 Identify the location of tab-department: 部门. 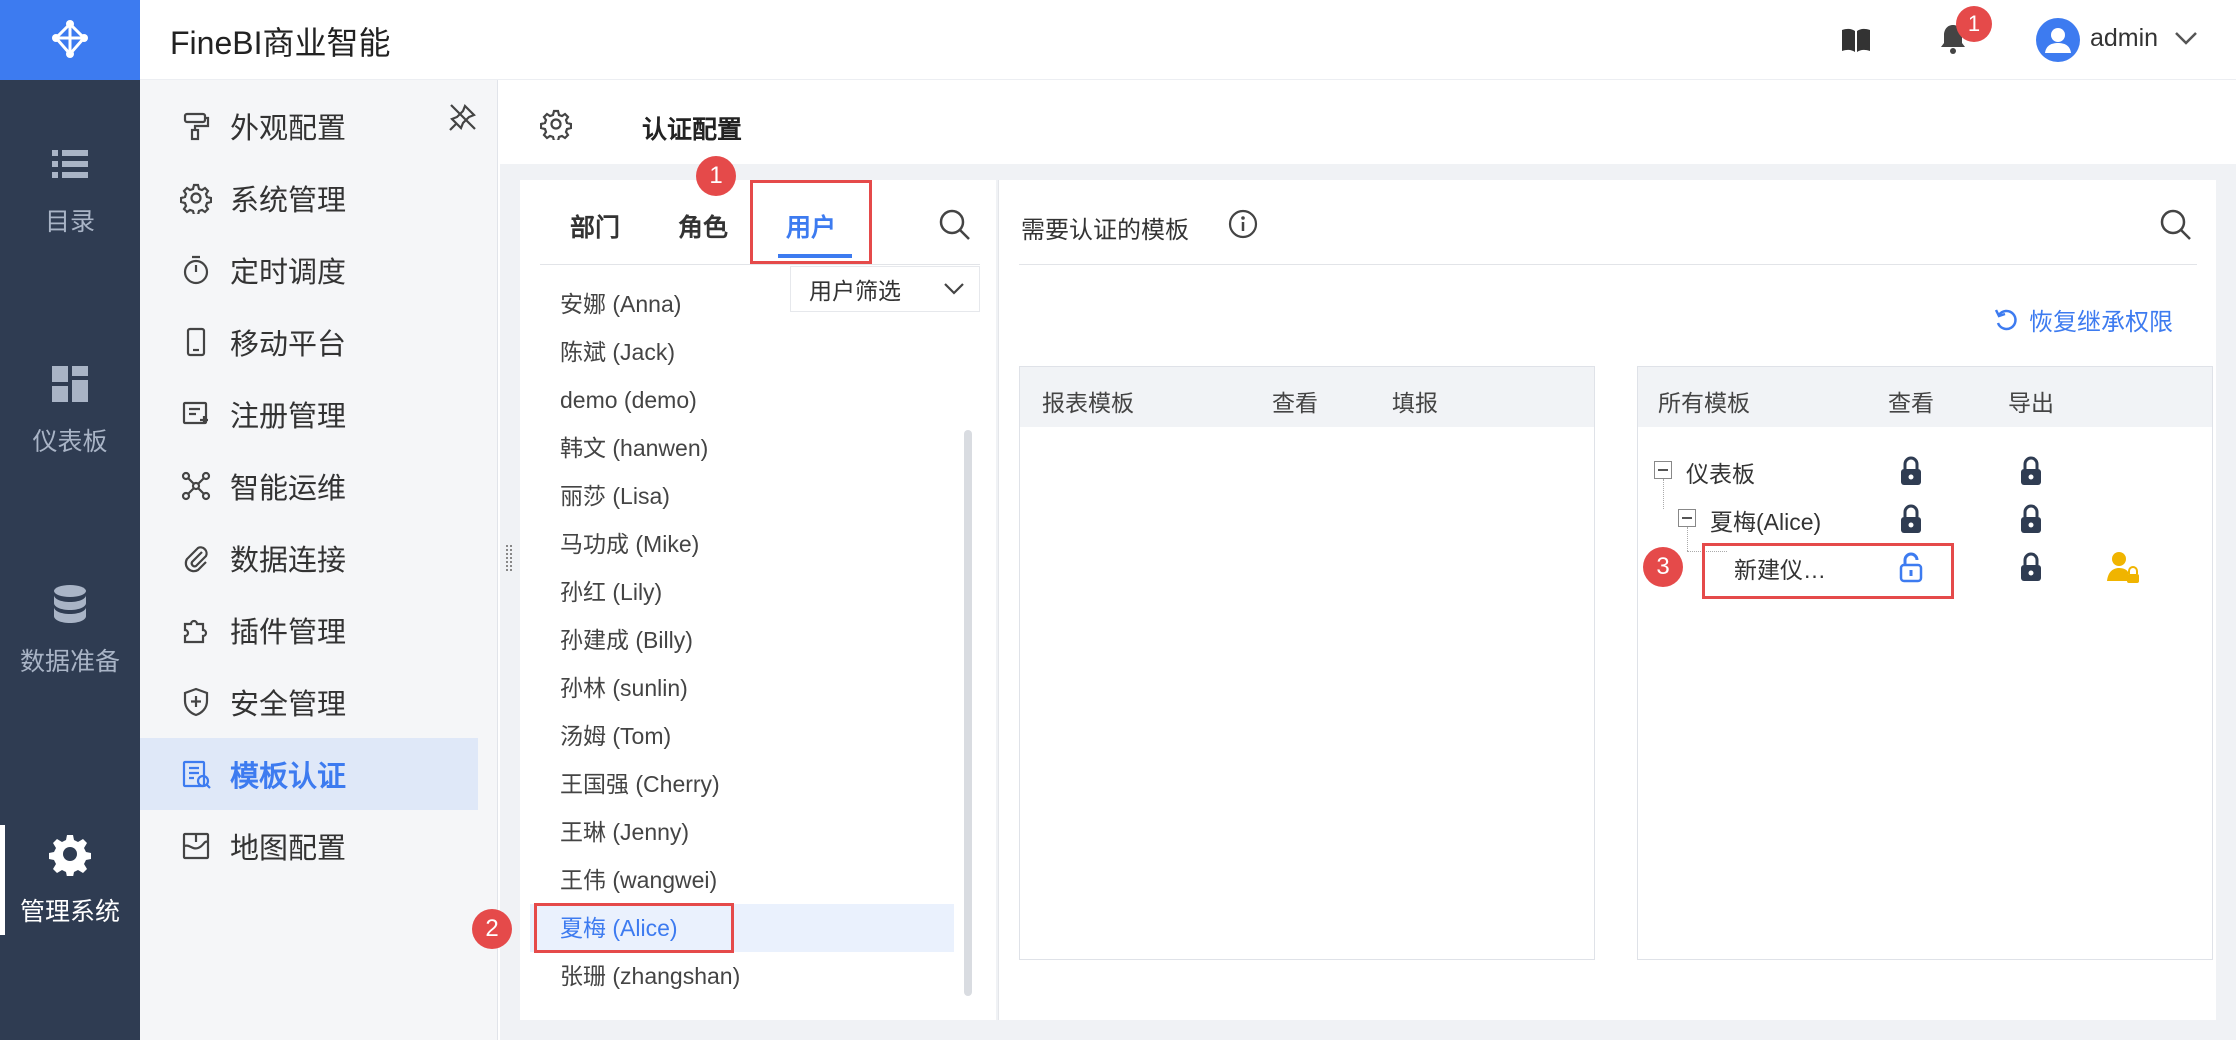
(595, 226).